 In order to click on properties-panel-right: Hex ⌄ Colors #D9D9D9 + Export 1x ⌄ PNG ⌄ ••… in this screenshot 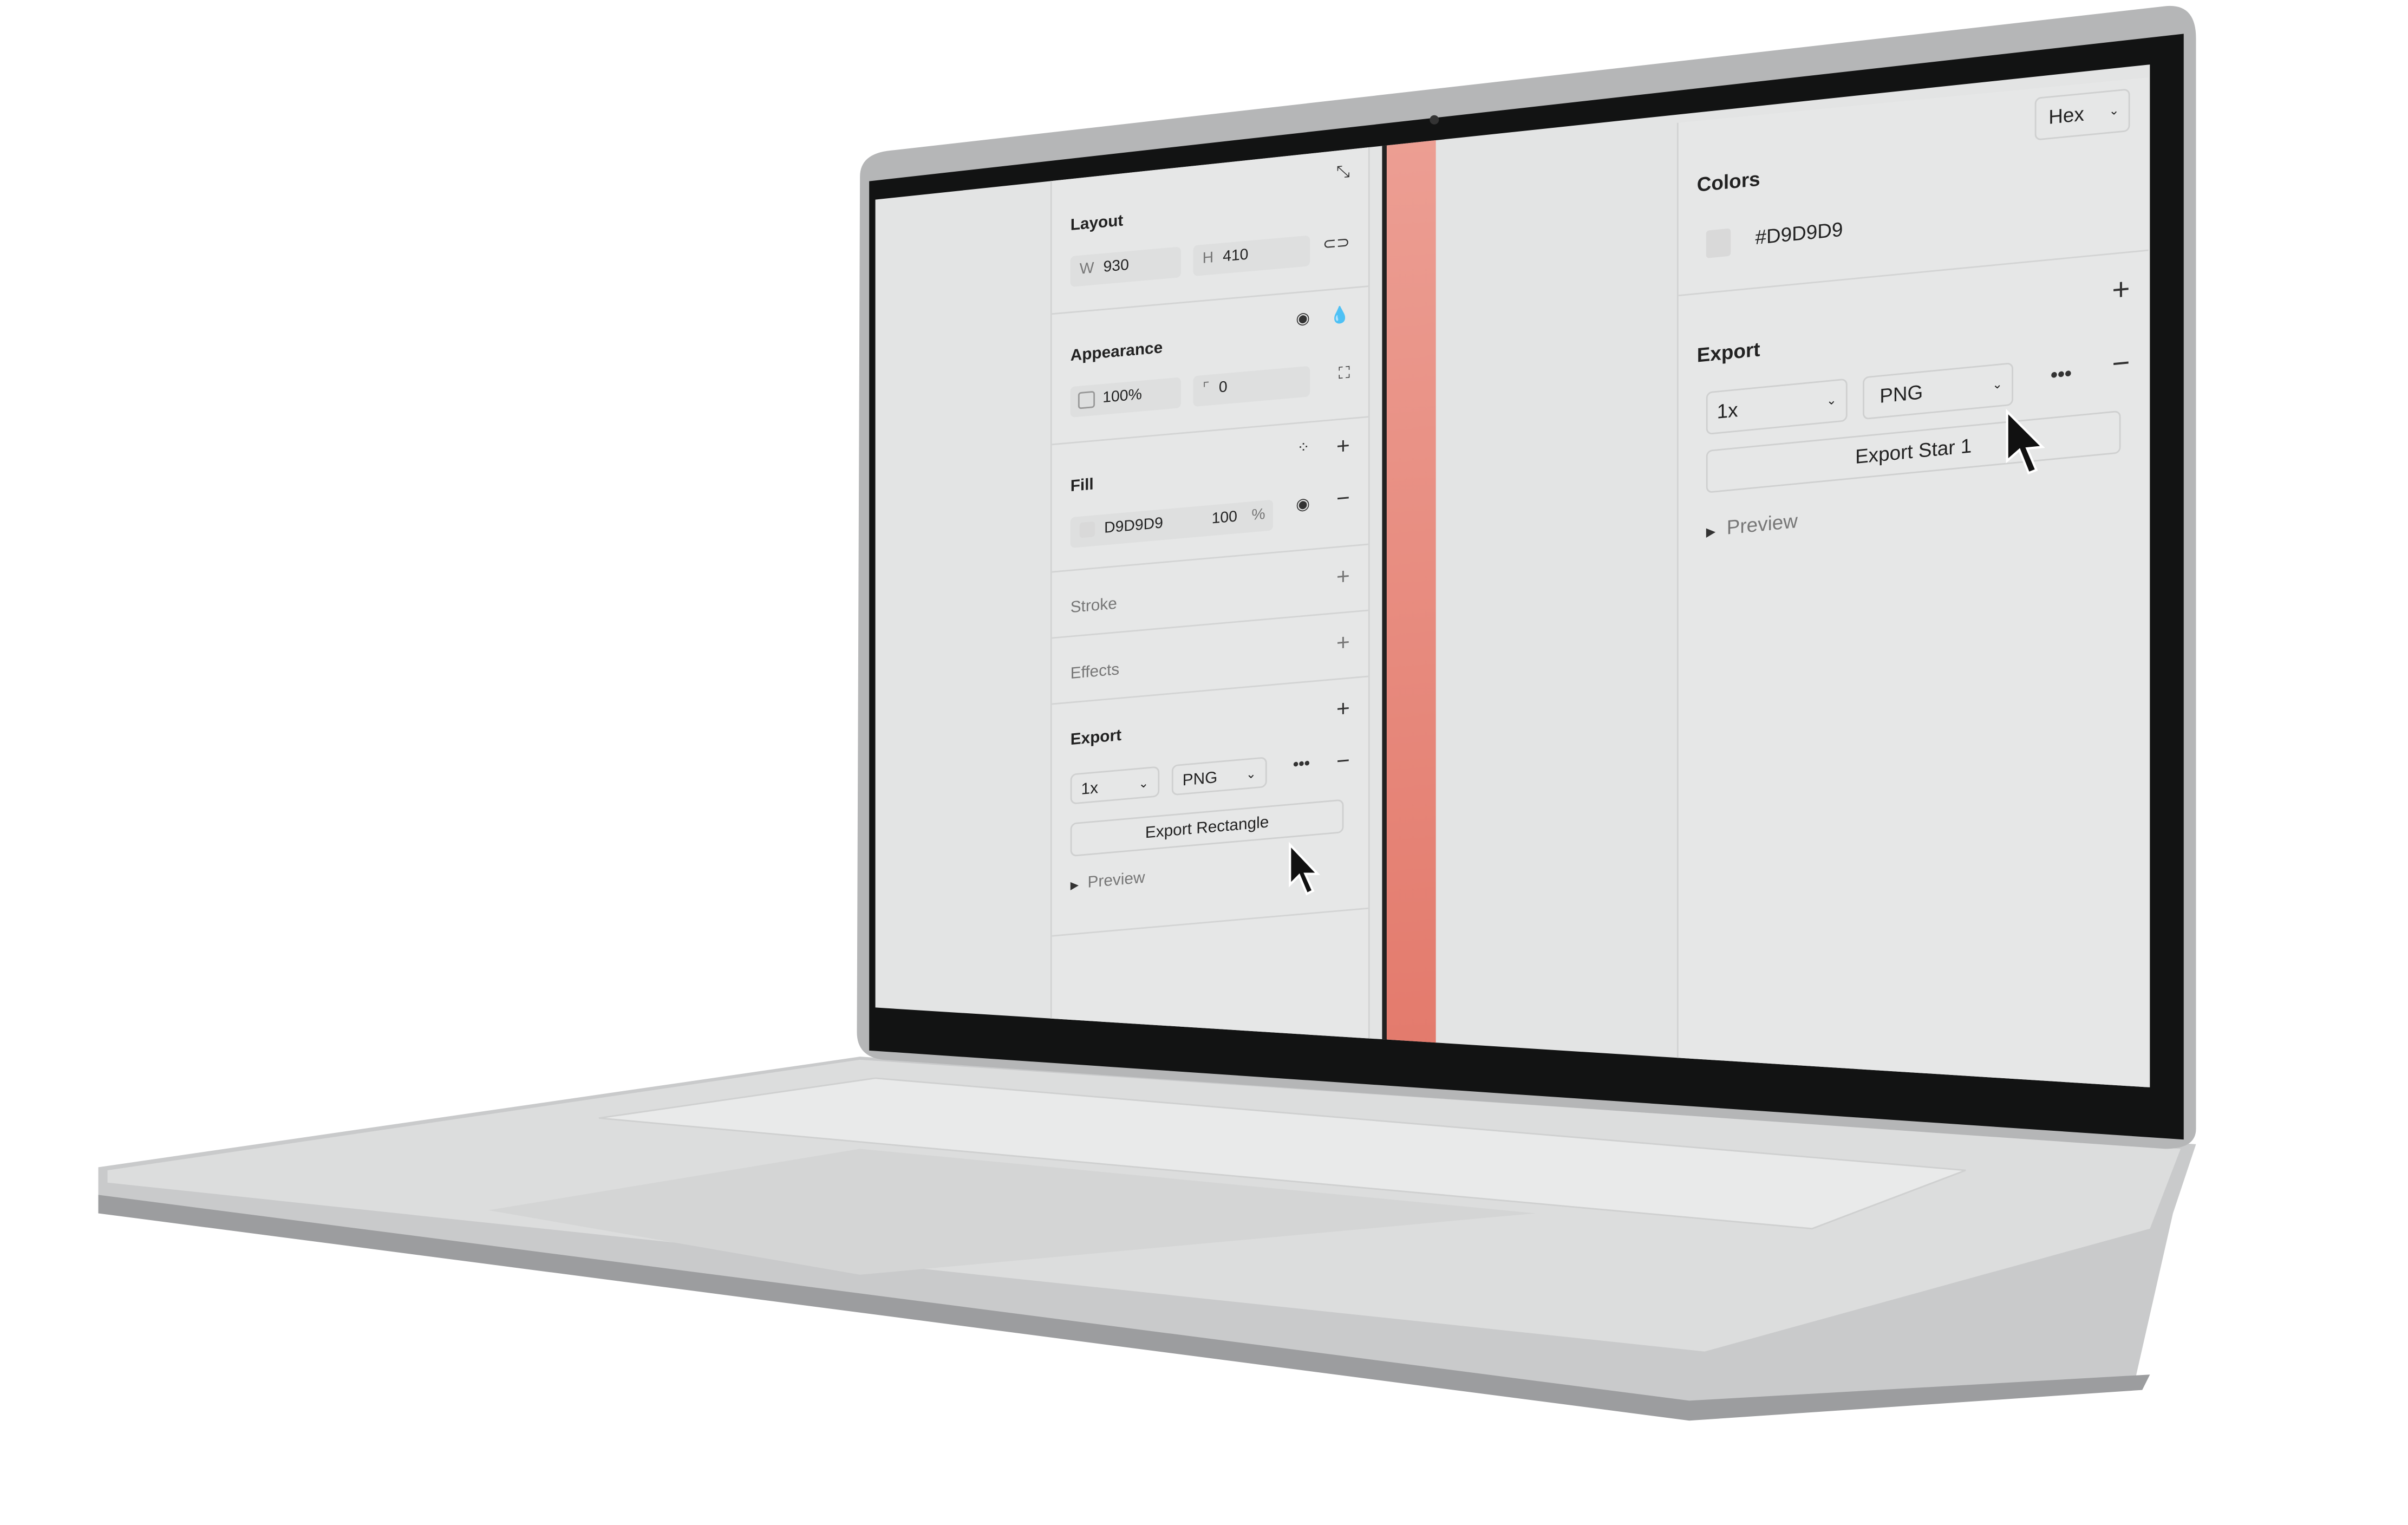, I will do `click(1912, 582)`.